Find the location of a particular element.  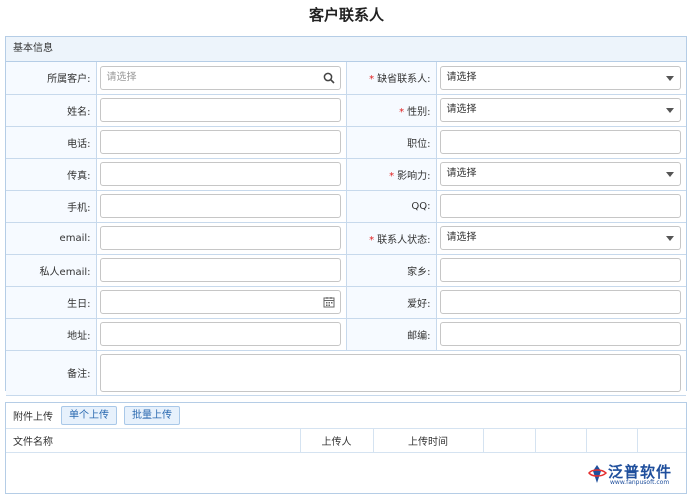

page-title: 客户联系人 is located at coordinates (346, 15).